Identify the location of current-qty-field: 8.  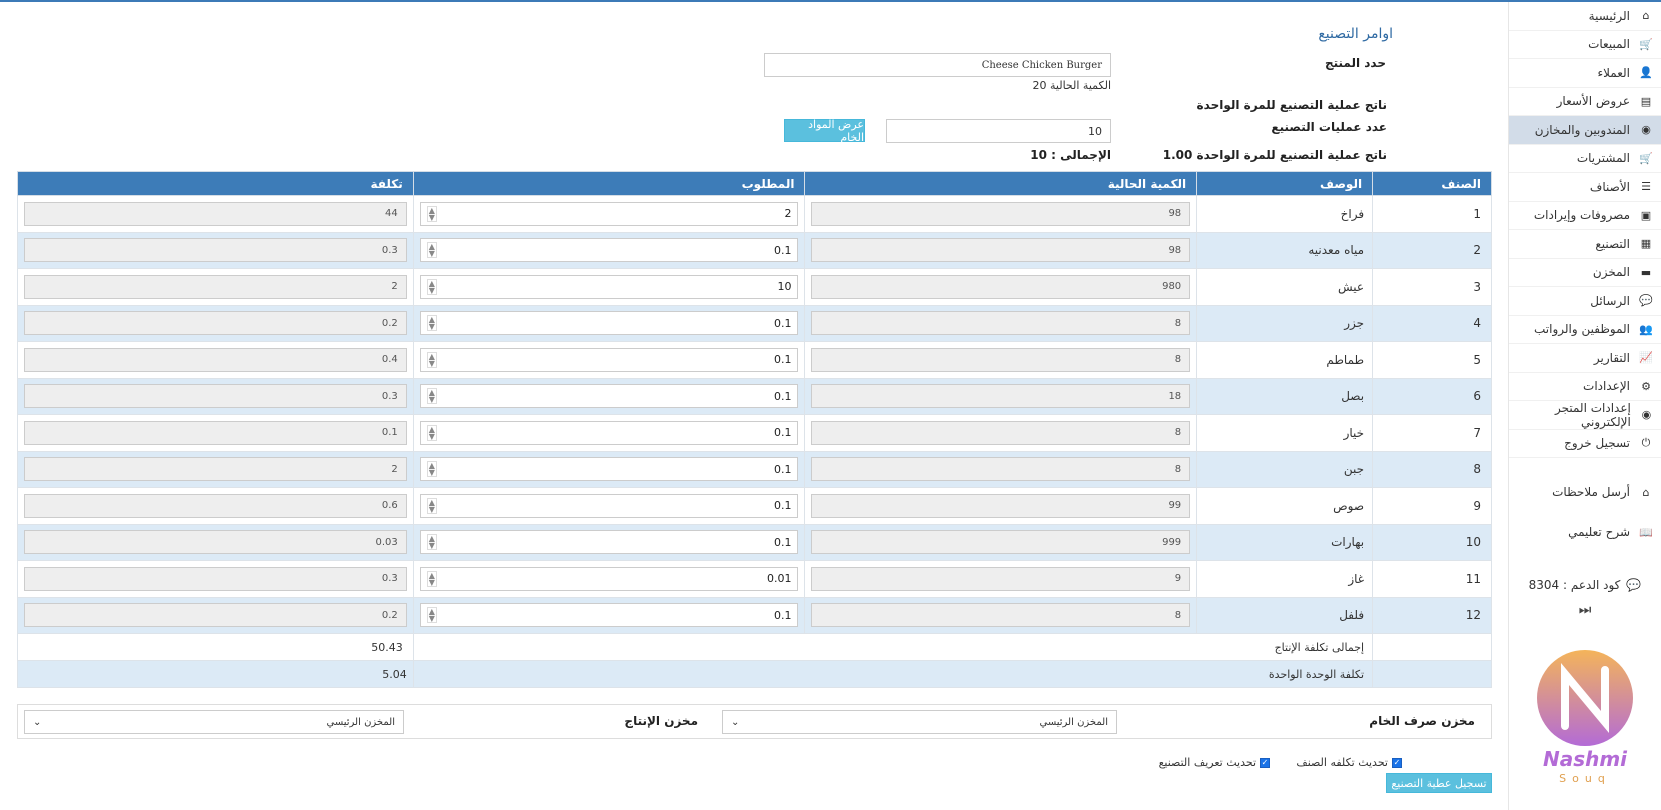
(1001, 323).